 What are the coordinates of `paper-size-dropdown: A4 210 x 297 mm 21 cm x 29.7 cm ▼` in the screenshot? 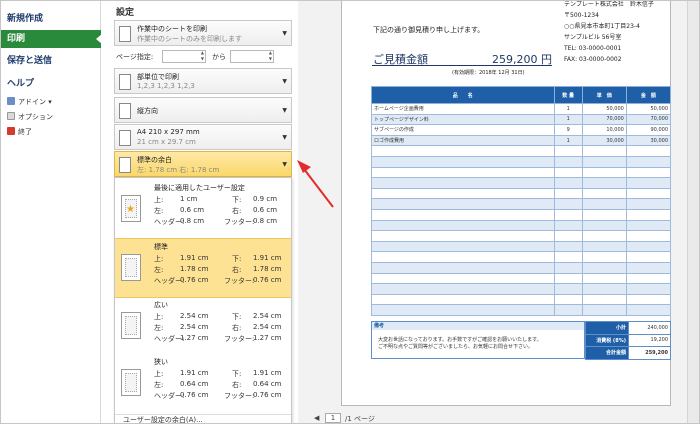 It's located at (203, 137).